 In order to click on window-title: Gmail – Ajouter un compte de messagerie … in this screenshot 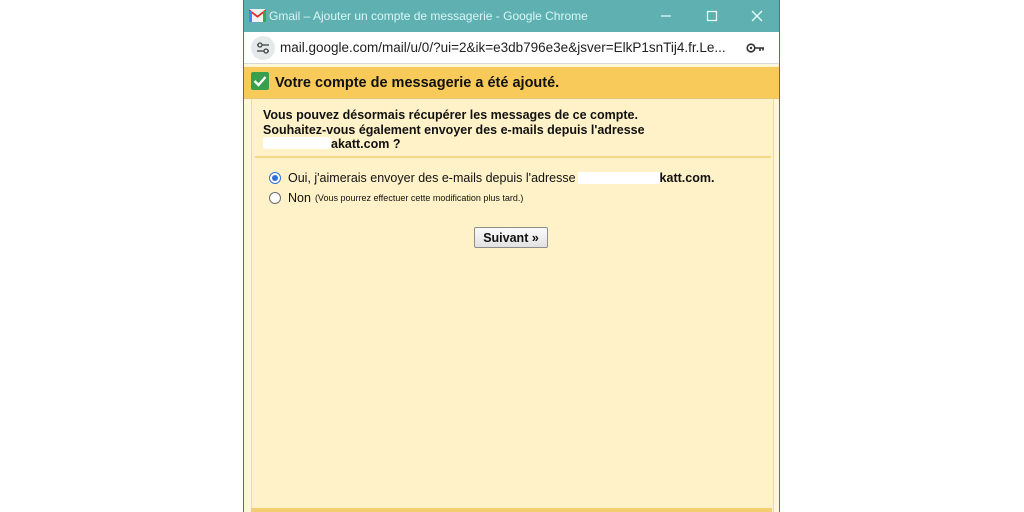, I will do `click(428, 16)`.